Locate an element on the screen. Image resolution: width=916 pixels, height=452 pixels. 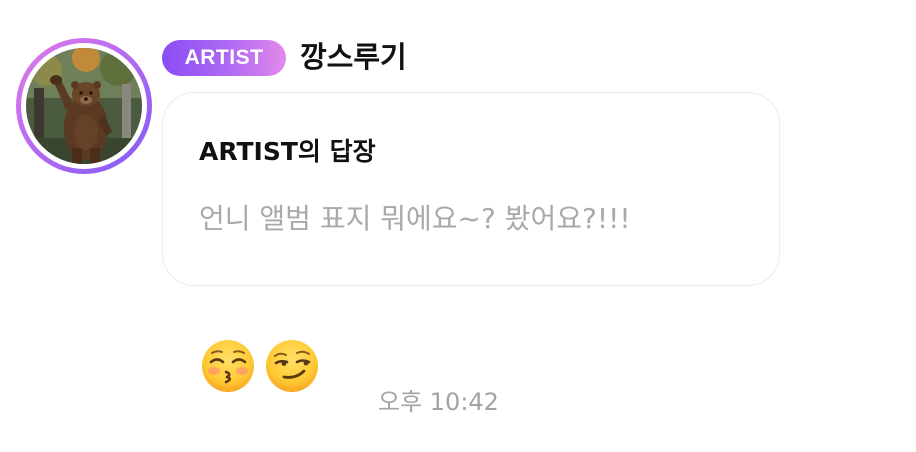
quoted-message: 언니 앨범 표지 뭐에요~? 봤어요?!!! is located at coordinates (415, 218).